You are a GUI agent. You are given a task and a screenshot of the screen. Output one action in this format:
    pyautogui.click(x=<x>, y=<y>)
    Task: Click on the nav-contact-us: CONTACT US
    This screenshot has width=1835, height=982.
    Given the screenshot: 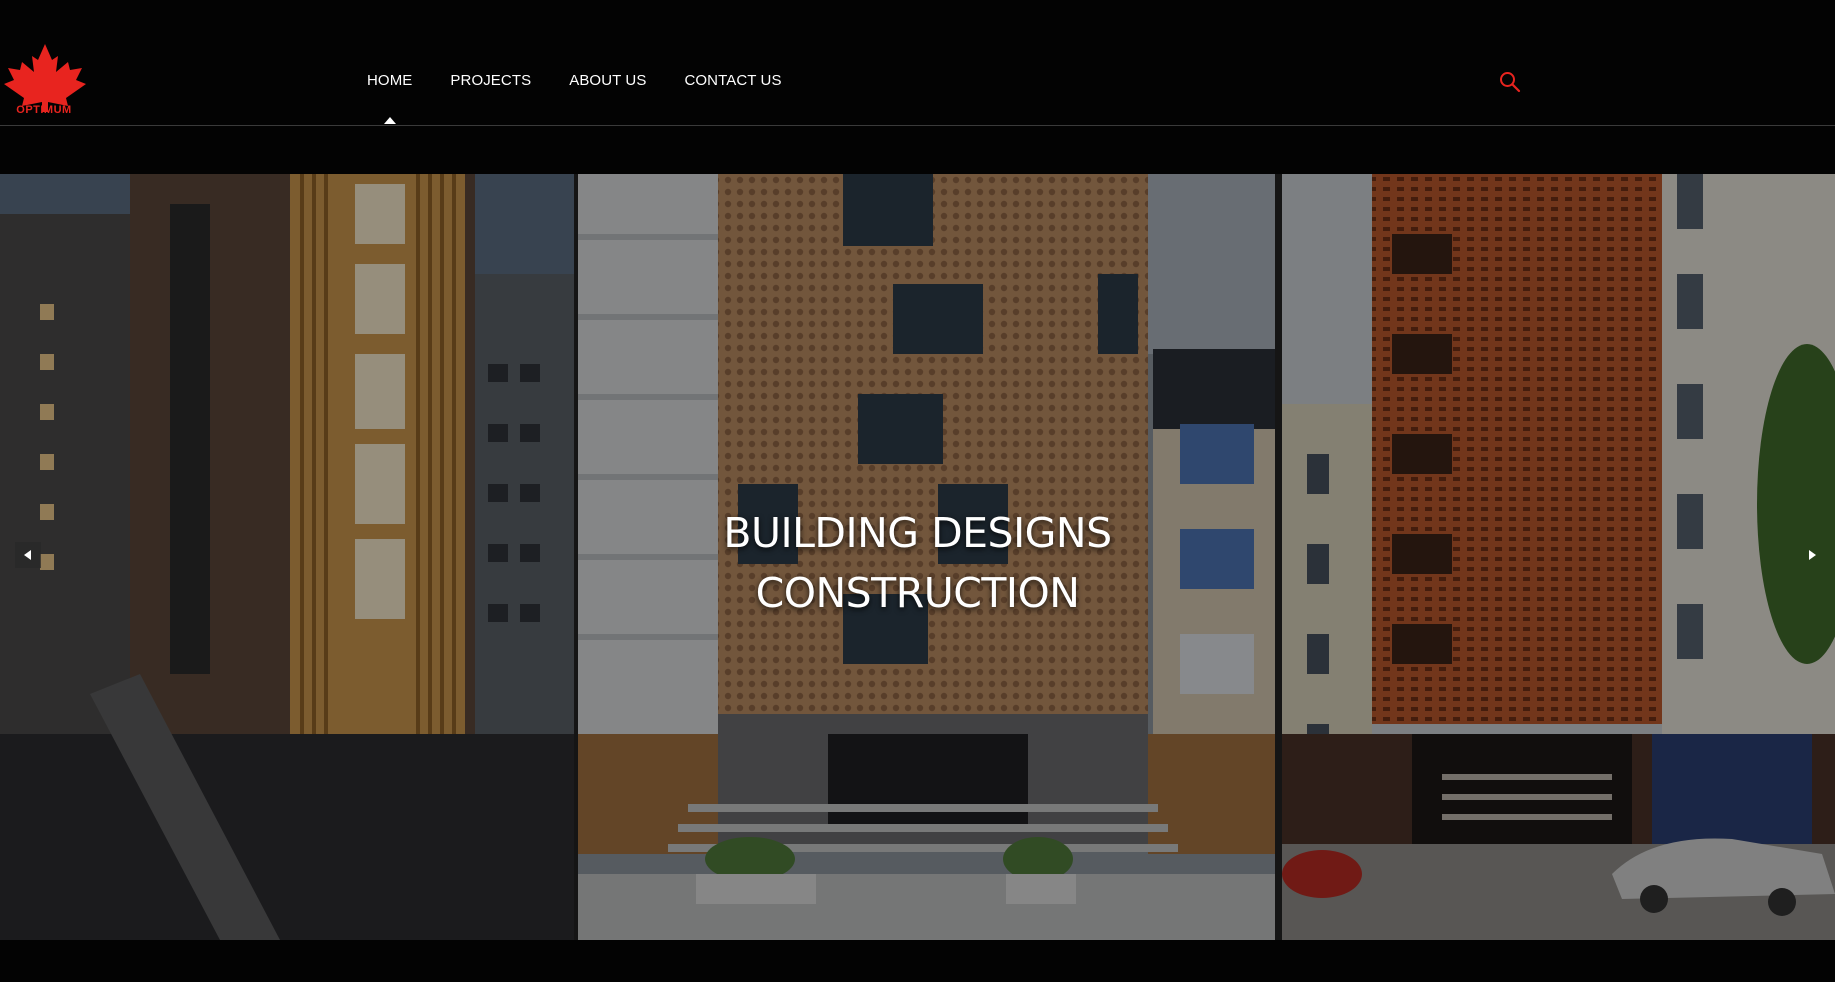 What is the action you would take?
    pyautogui.click(x=732, y=80)
    